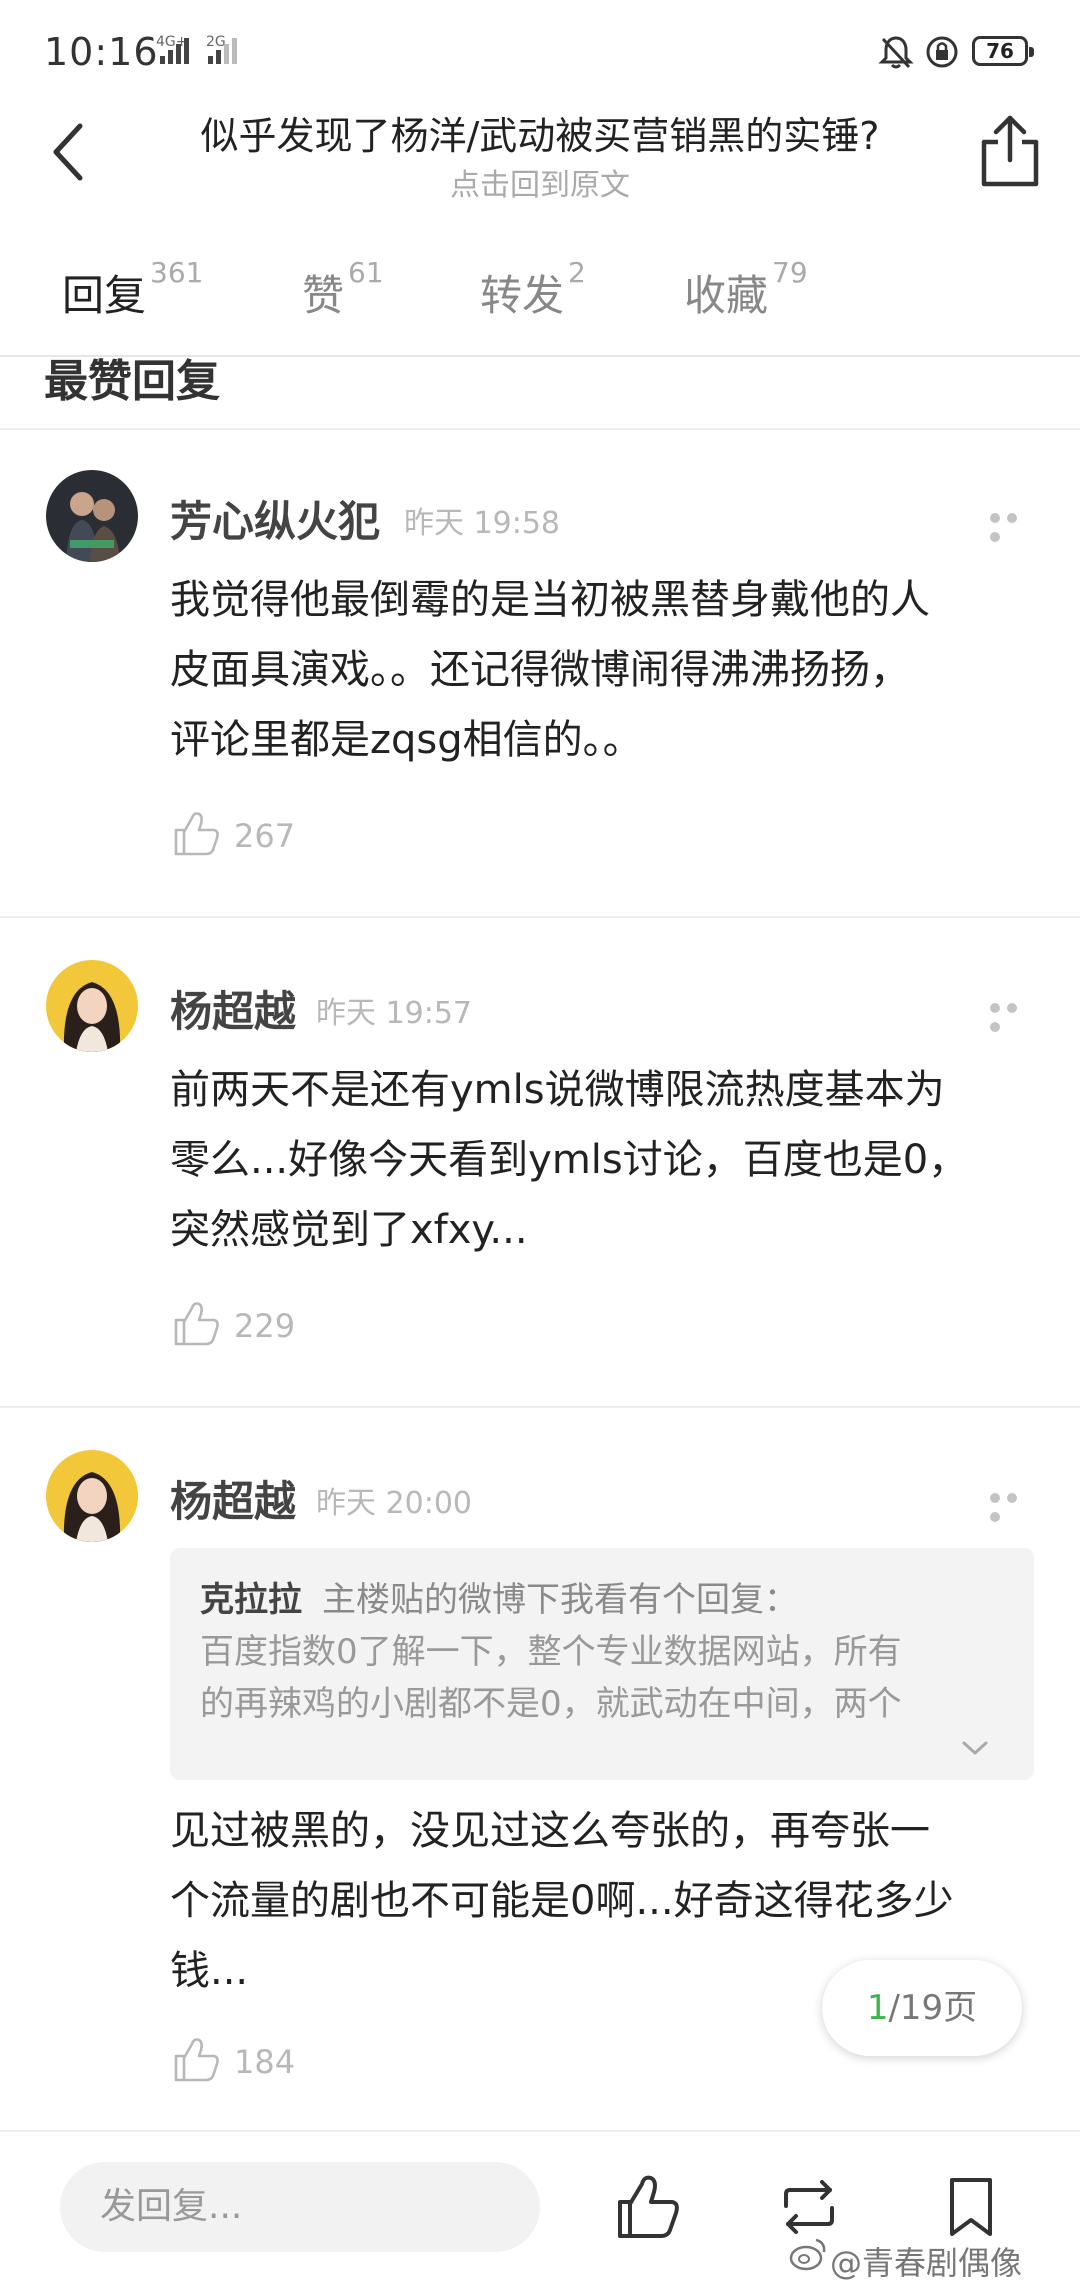  I want to click on quoted-author: 克拉拉, so click(251, 1596).